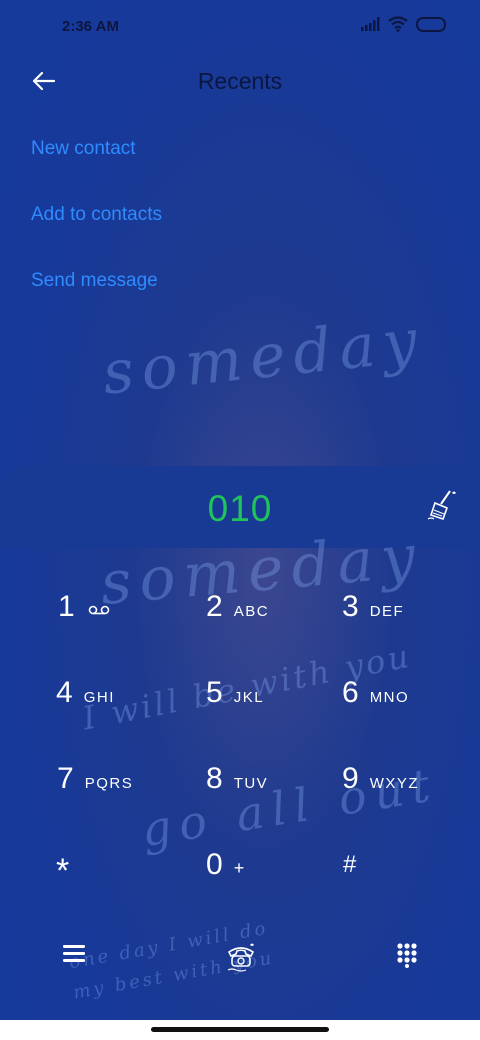  I want to click on key-8: 8 TUV, so click(237, 779).